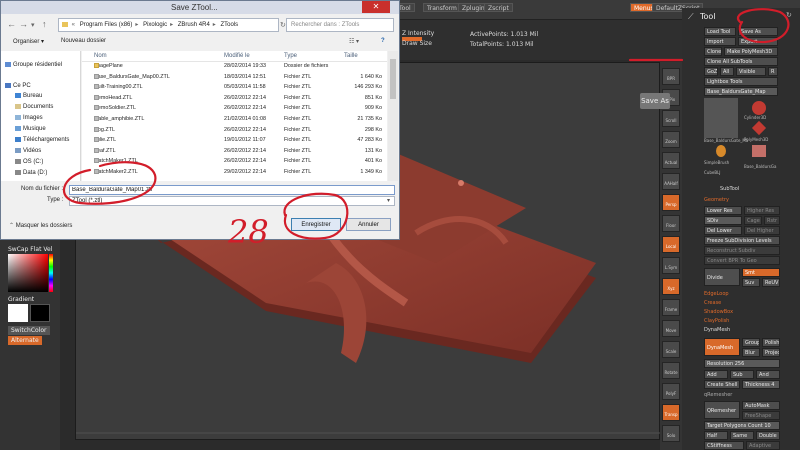 This screenshot has width=800, height=450. Describe the element at coordinates (671, 307) in the screenshot. I see `shelf-frame-button: Frame` at that location.